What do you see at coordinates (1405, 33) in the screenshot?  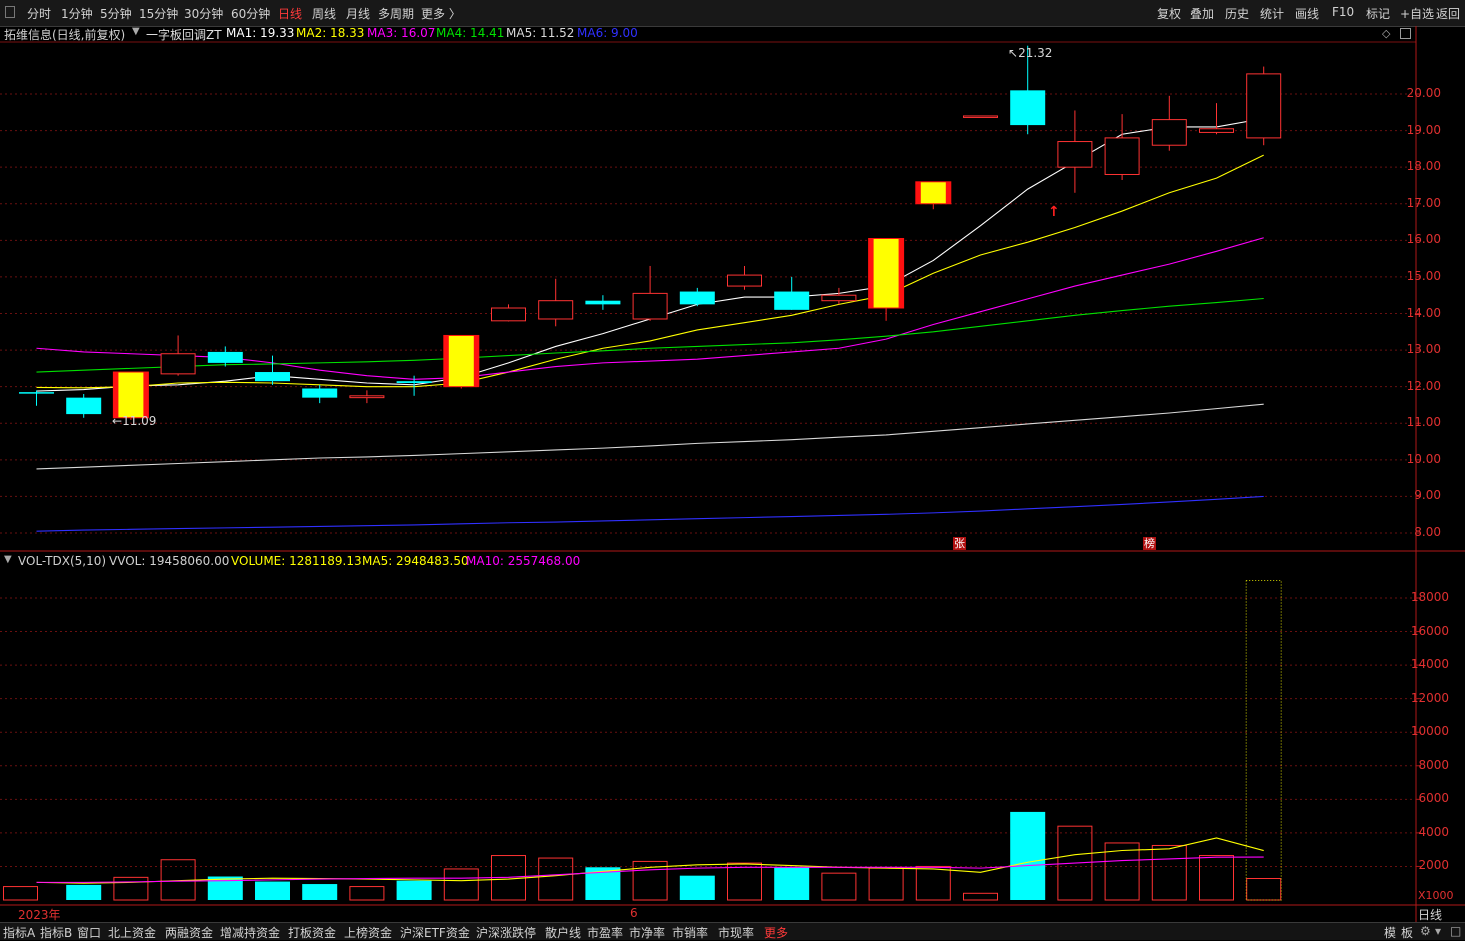 I see `window-toggle-icon` at bounding box center [1405, 33].